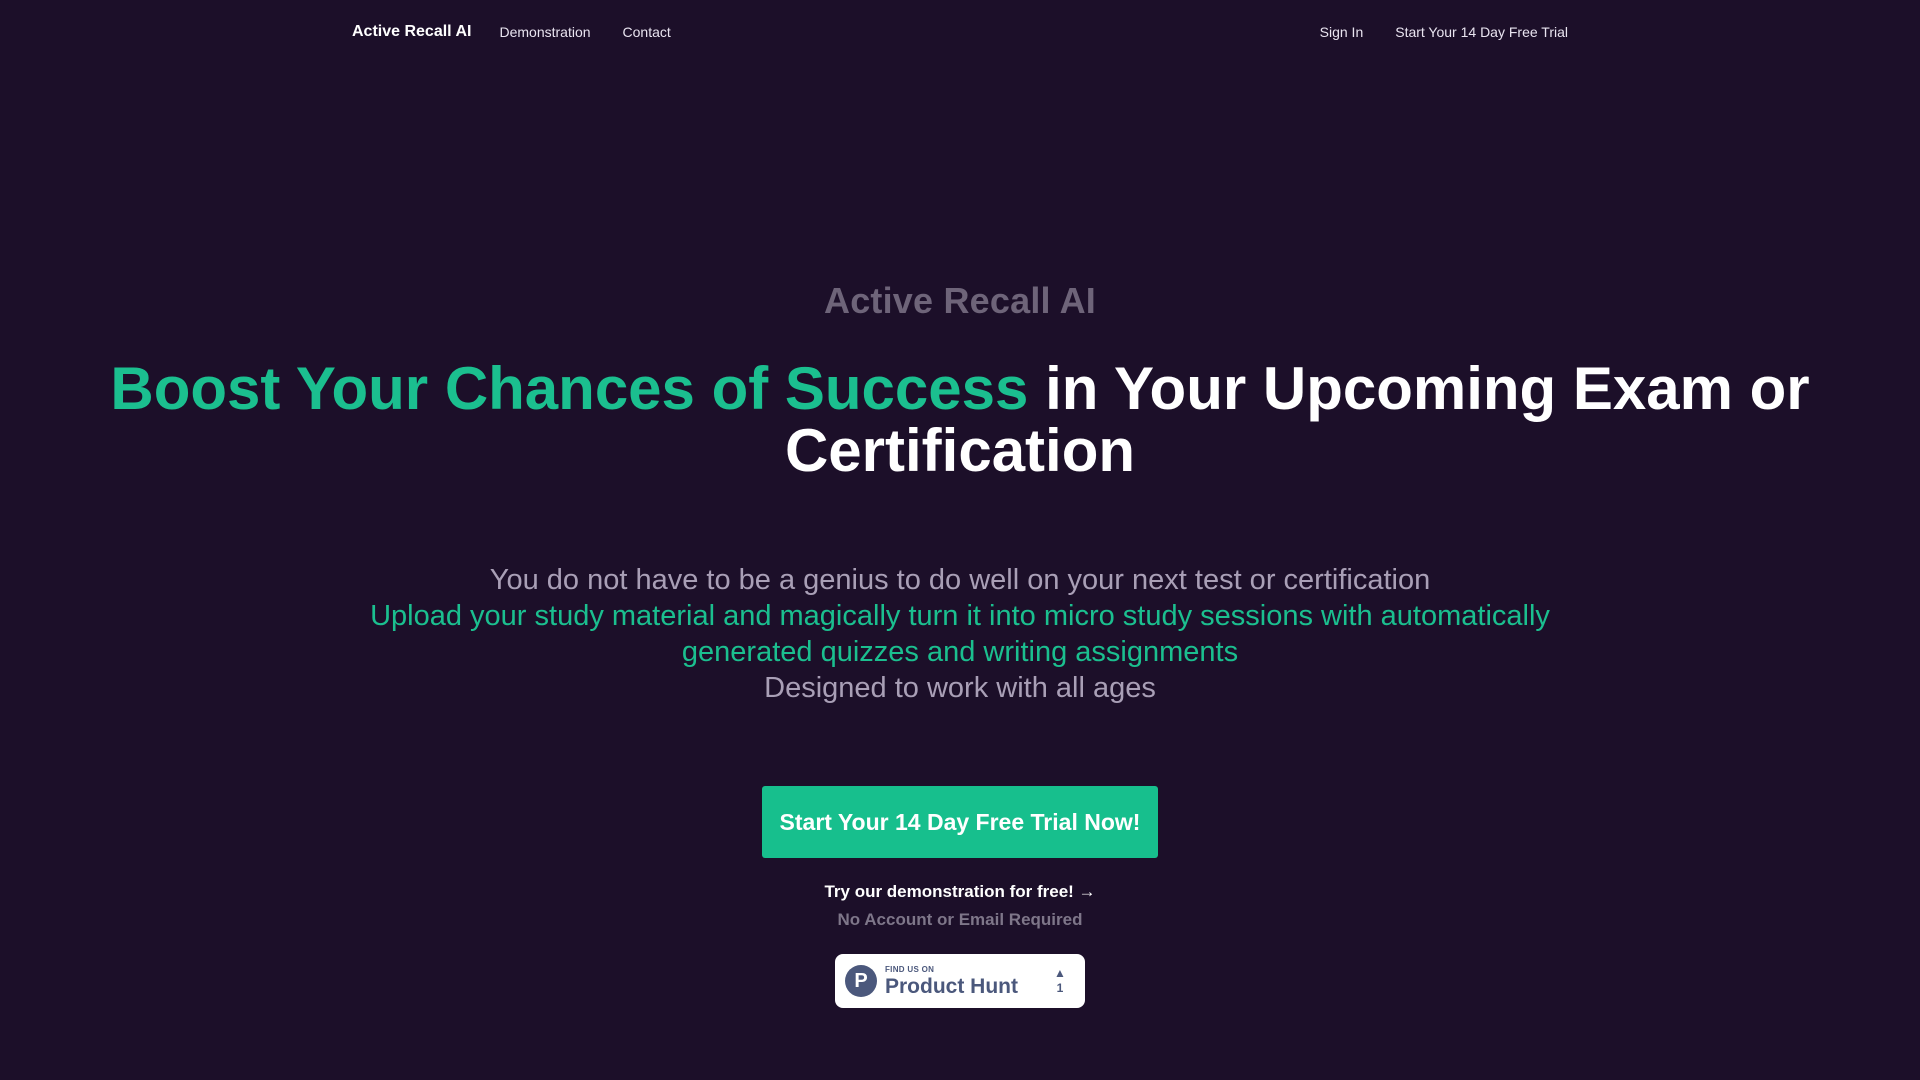 This screenshot has width=1920, height=1080. Describe the element at coordinates (960, 300) in the screenshot. I see `hero-eyebrow: Active Recall AI` at that location.